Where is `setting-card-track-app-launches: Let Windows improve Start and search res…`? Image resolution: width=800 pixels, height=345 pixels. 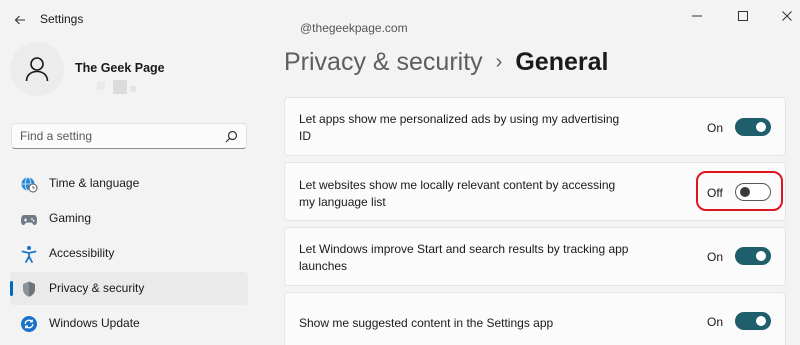 setting-card-track-app-launches: Let Windows improve Start and search res… is located at coordinates (535, 256).